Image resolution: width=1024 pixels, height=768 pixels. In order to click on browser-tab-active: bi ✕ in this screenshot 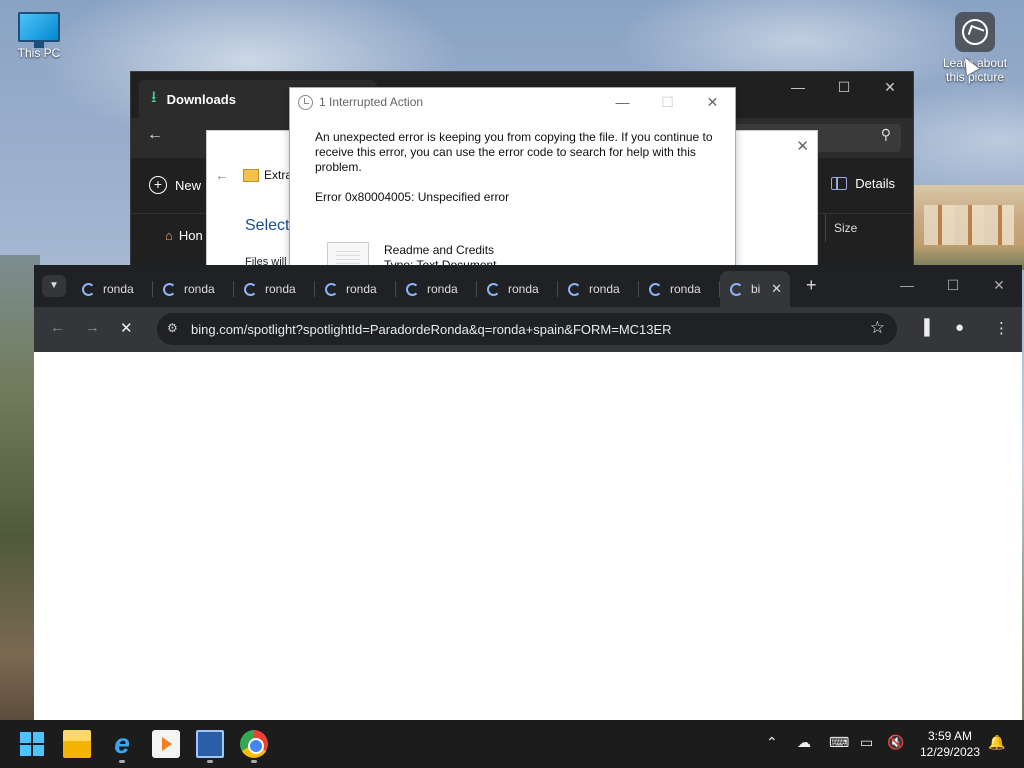, I will do `click(755, 289)`.